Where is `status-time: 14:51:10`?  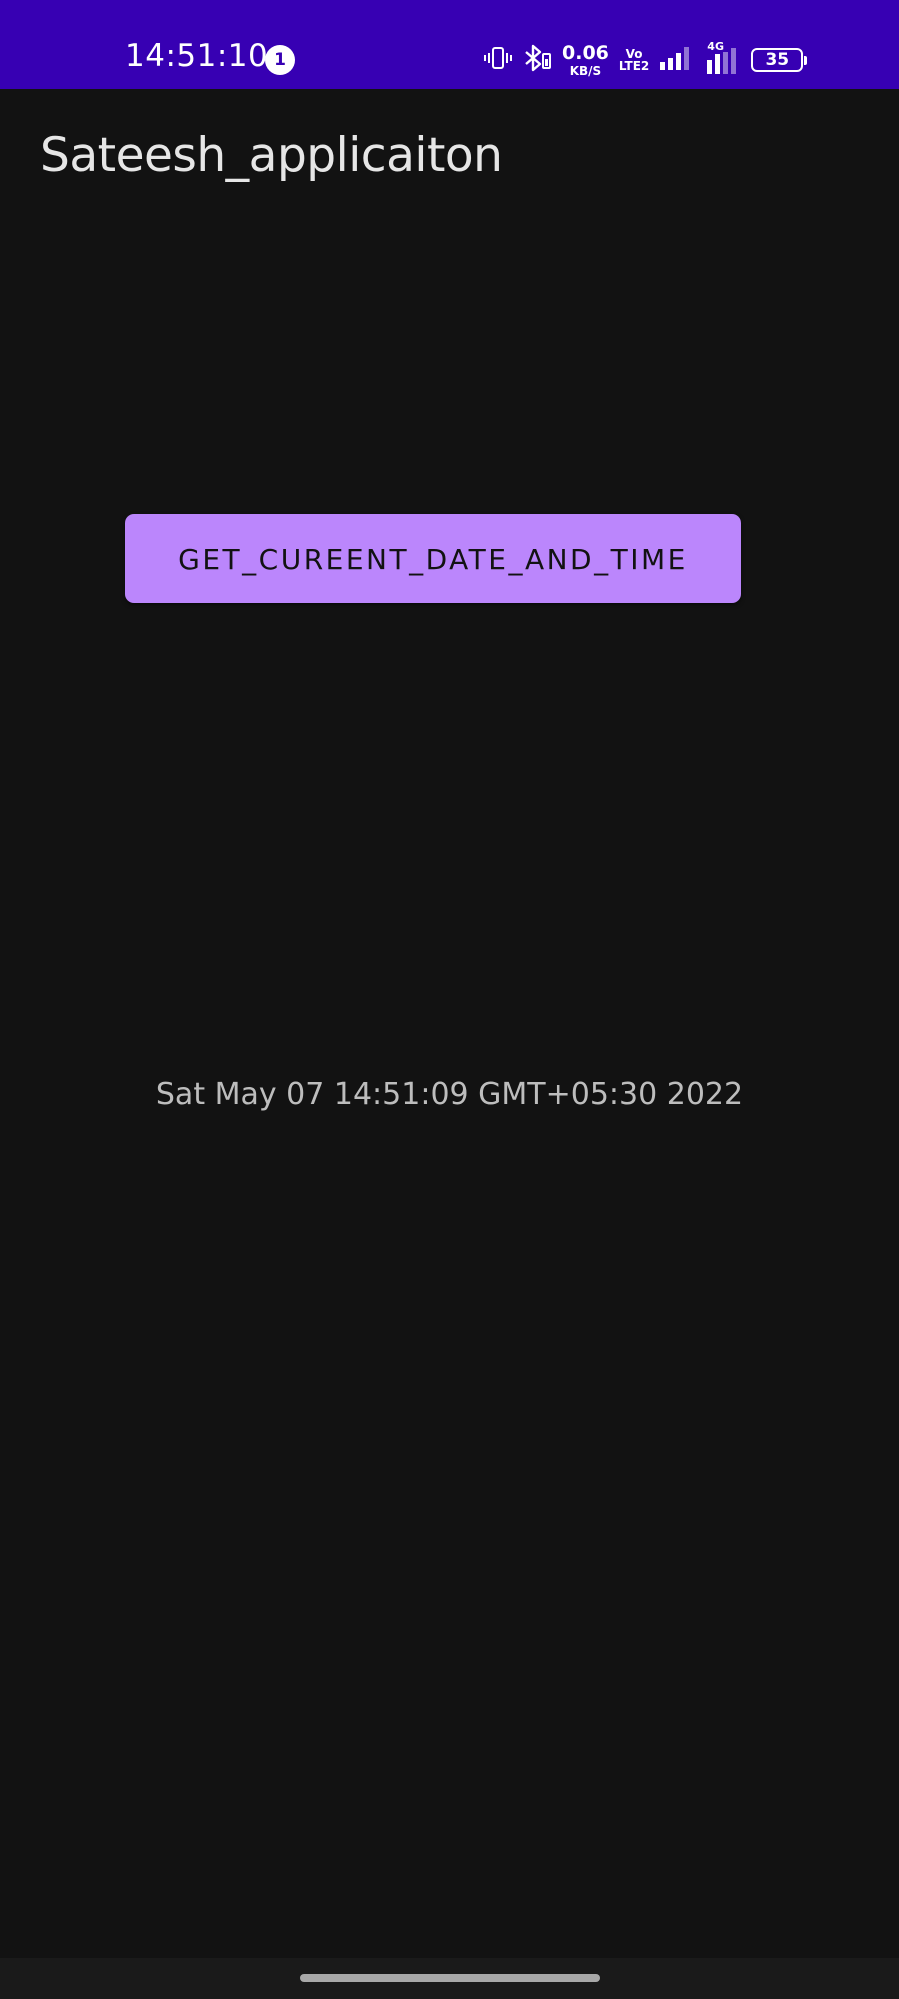 status-time: 14:51:10 is located at coordinates (197, 56).